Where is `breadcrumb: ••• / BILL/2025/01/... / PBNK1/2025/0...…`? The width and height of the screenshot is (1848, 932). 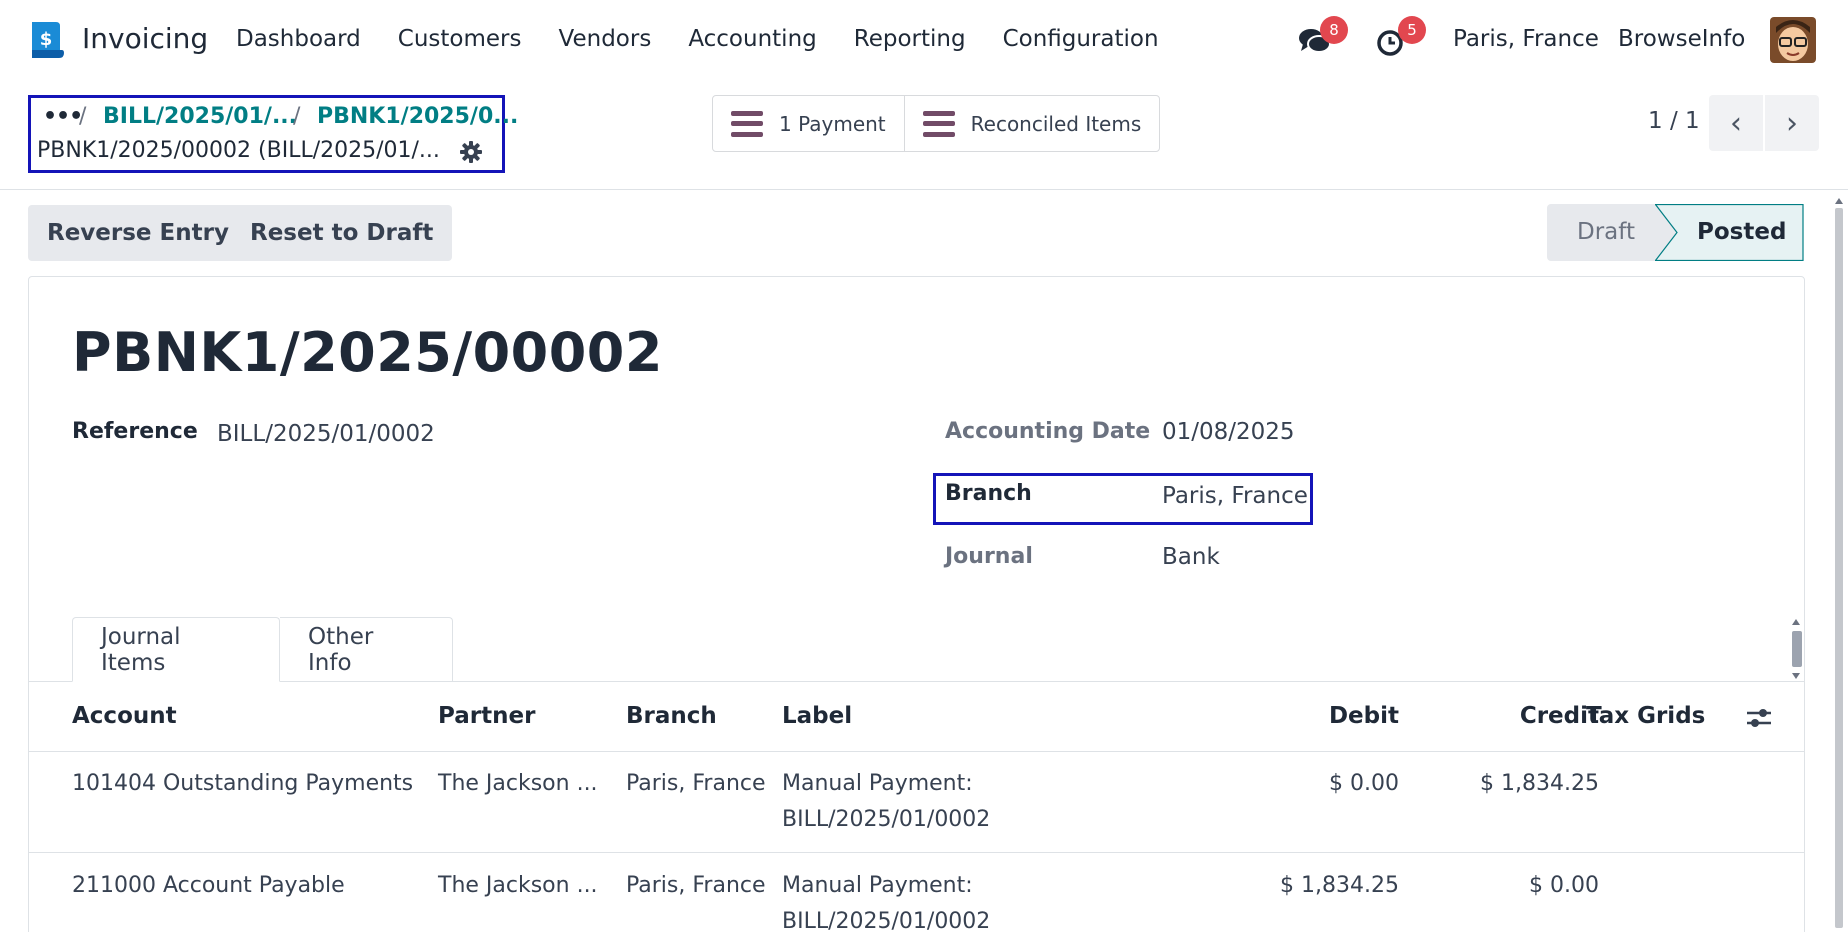
breadcrumb: ••• / BILL/2025/01/... / PBNK1/2025/0...… is located at coordinates (273, 134).